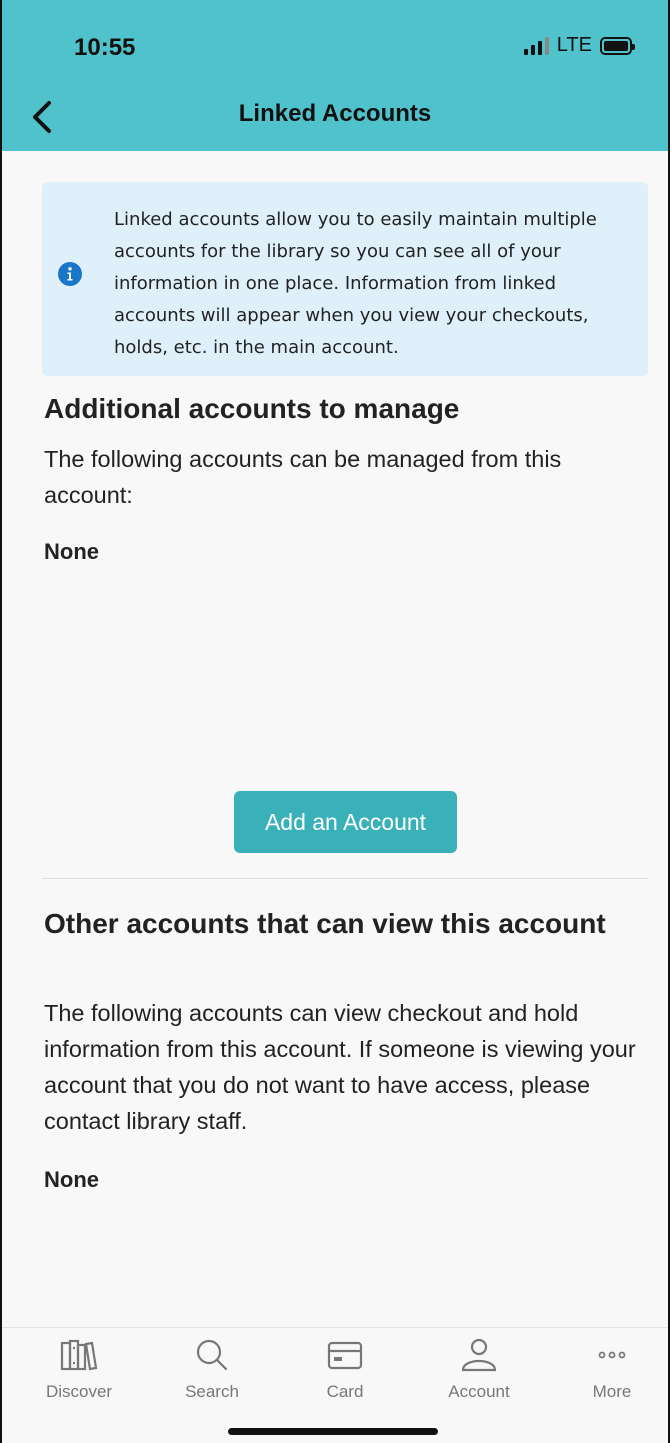 This screenshot has height=1443, width=670. Describe the element at coordinates (612, 1370) in the screenshot. I see `tab-more: More` at that location.